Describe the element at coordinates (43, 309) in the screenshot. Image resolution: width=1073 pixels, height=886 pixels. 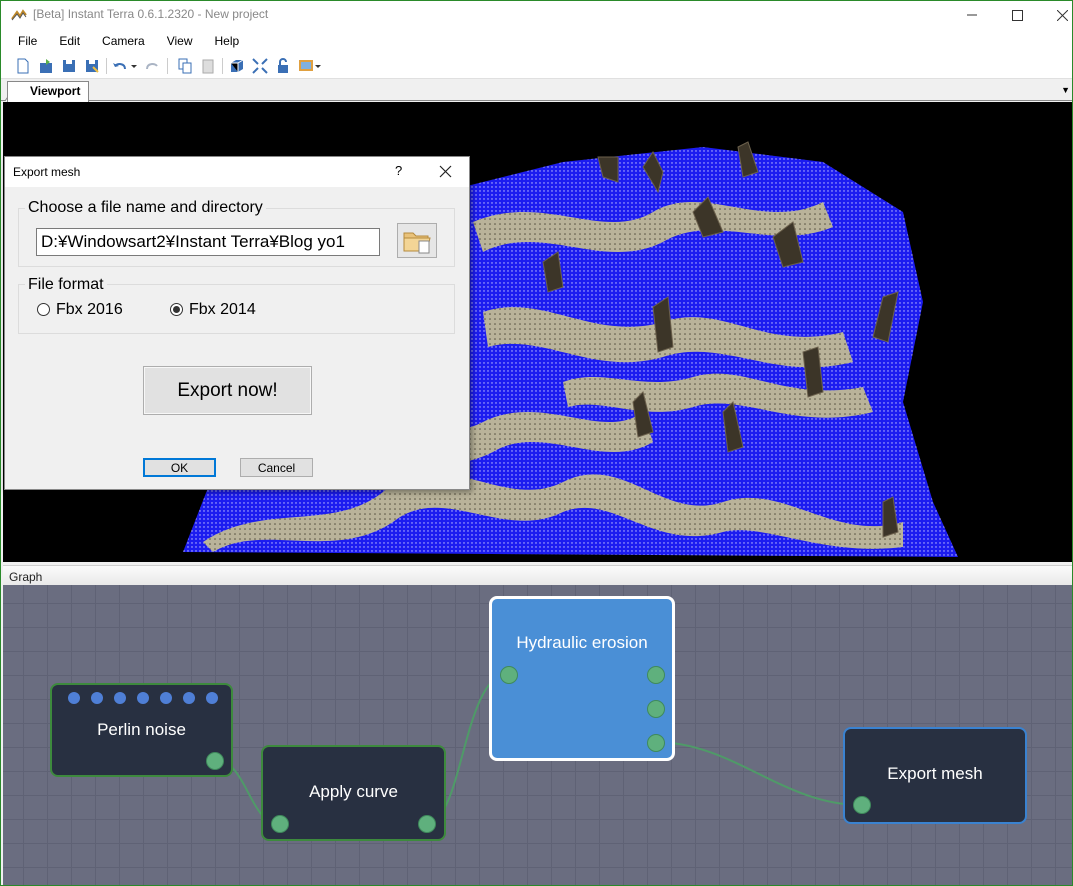
I see `radio-fbx-2016` at that location.